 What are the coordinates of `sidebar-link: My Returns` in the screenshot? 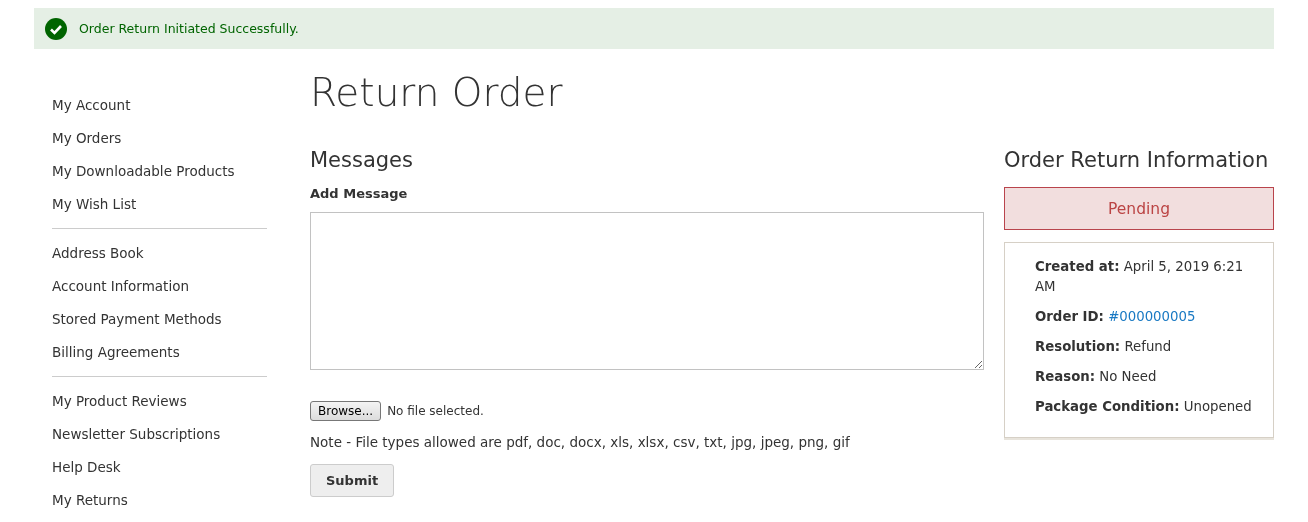 It's located at (90, 500).